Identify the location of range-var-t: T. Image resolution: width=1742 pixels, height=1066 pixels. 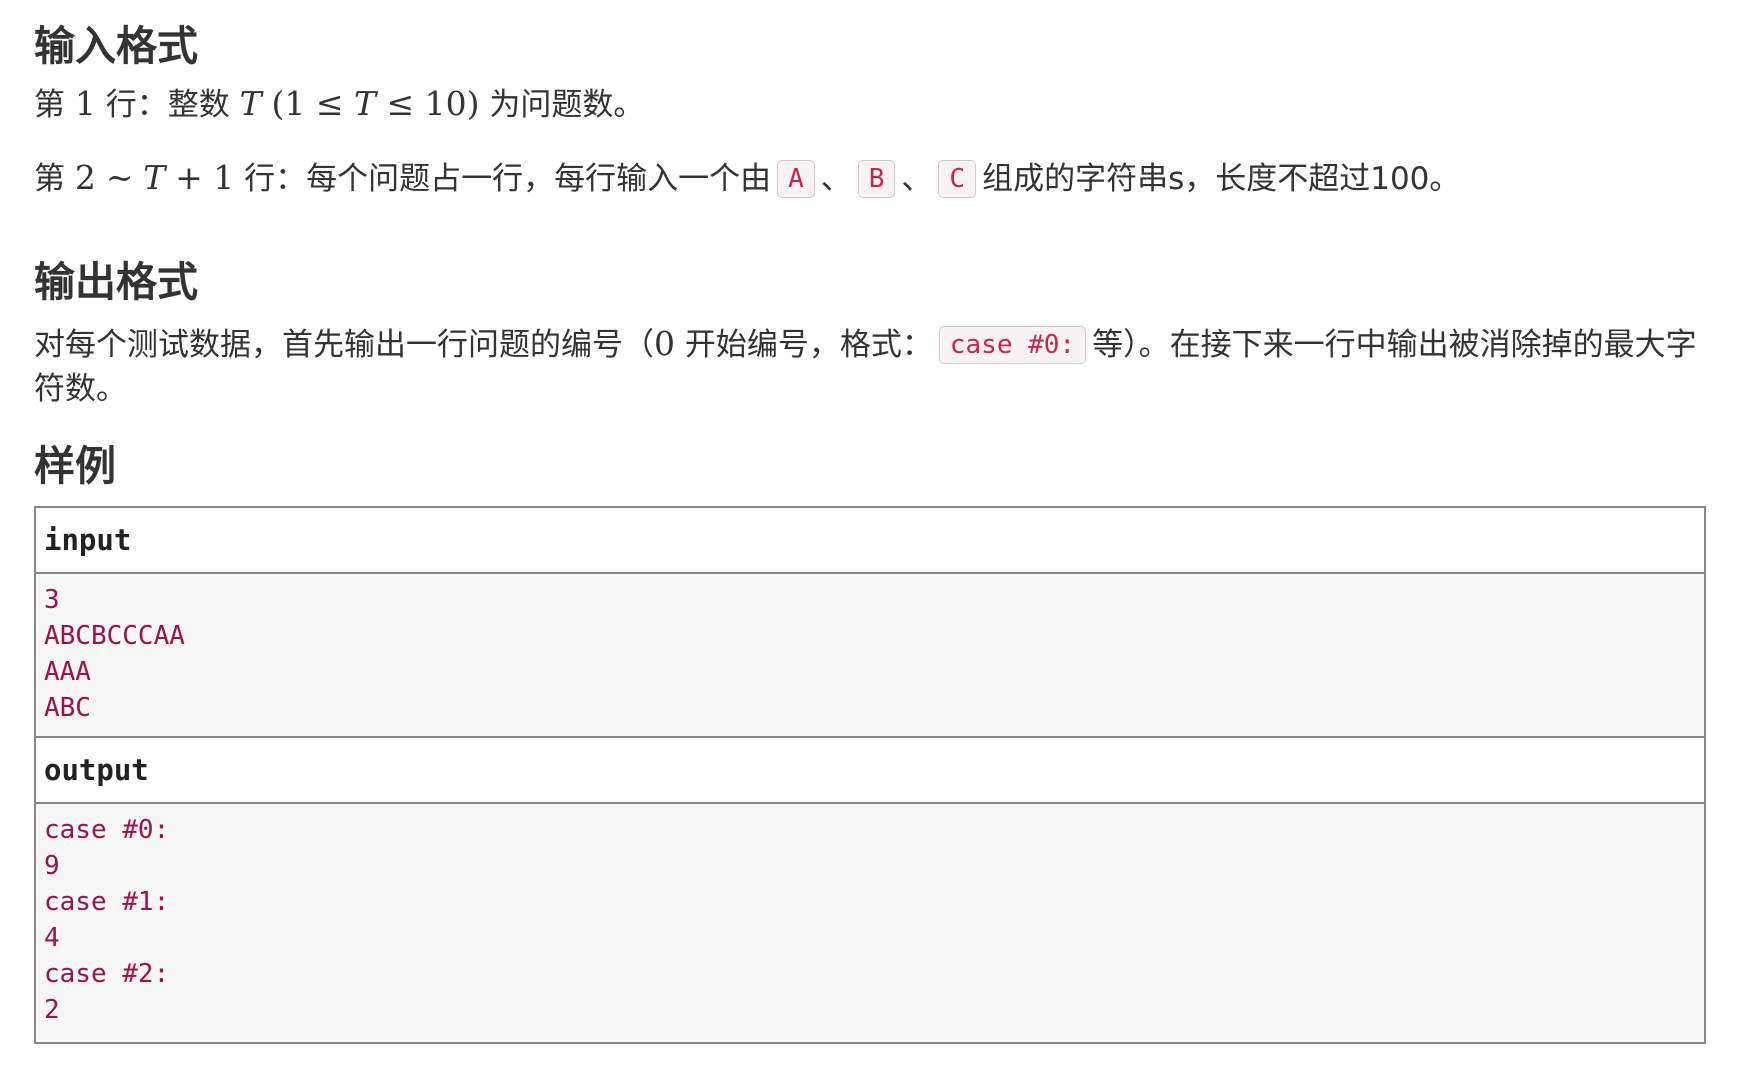
(364, 103).